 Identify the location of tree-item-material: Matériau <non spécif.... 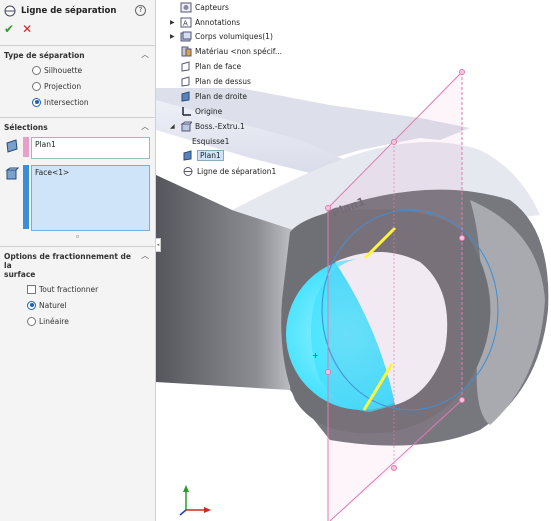
(226, 51).